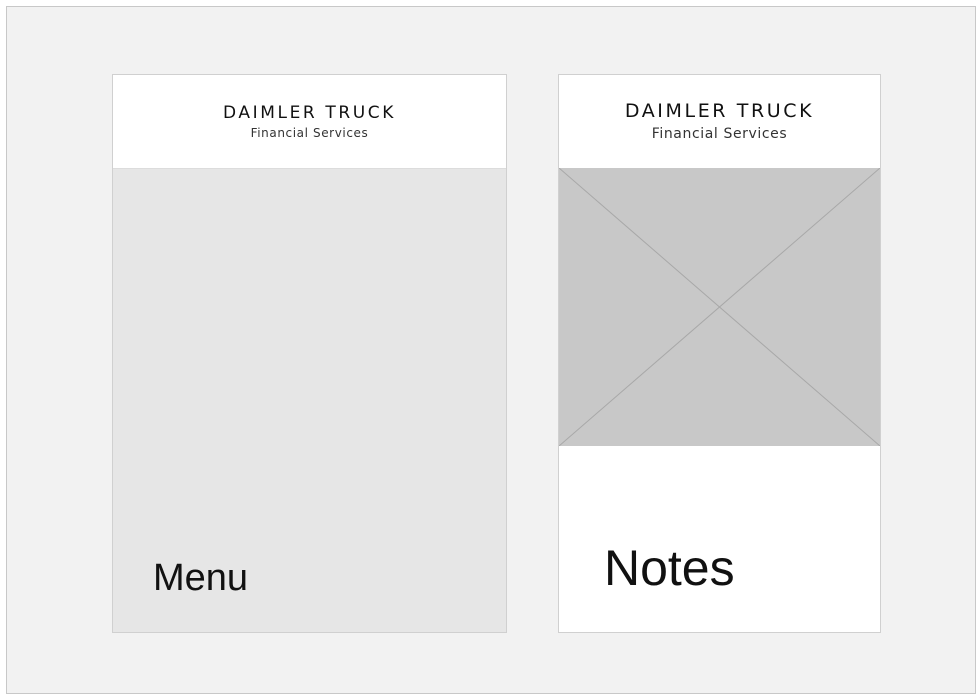 The height and width of the screenshot is (695, 977). I want to click on notes-area: Notes, so click(719, 539).